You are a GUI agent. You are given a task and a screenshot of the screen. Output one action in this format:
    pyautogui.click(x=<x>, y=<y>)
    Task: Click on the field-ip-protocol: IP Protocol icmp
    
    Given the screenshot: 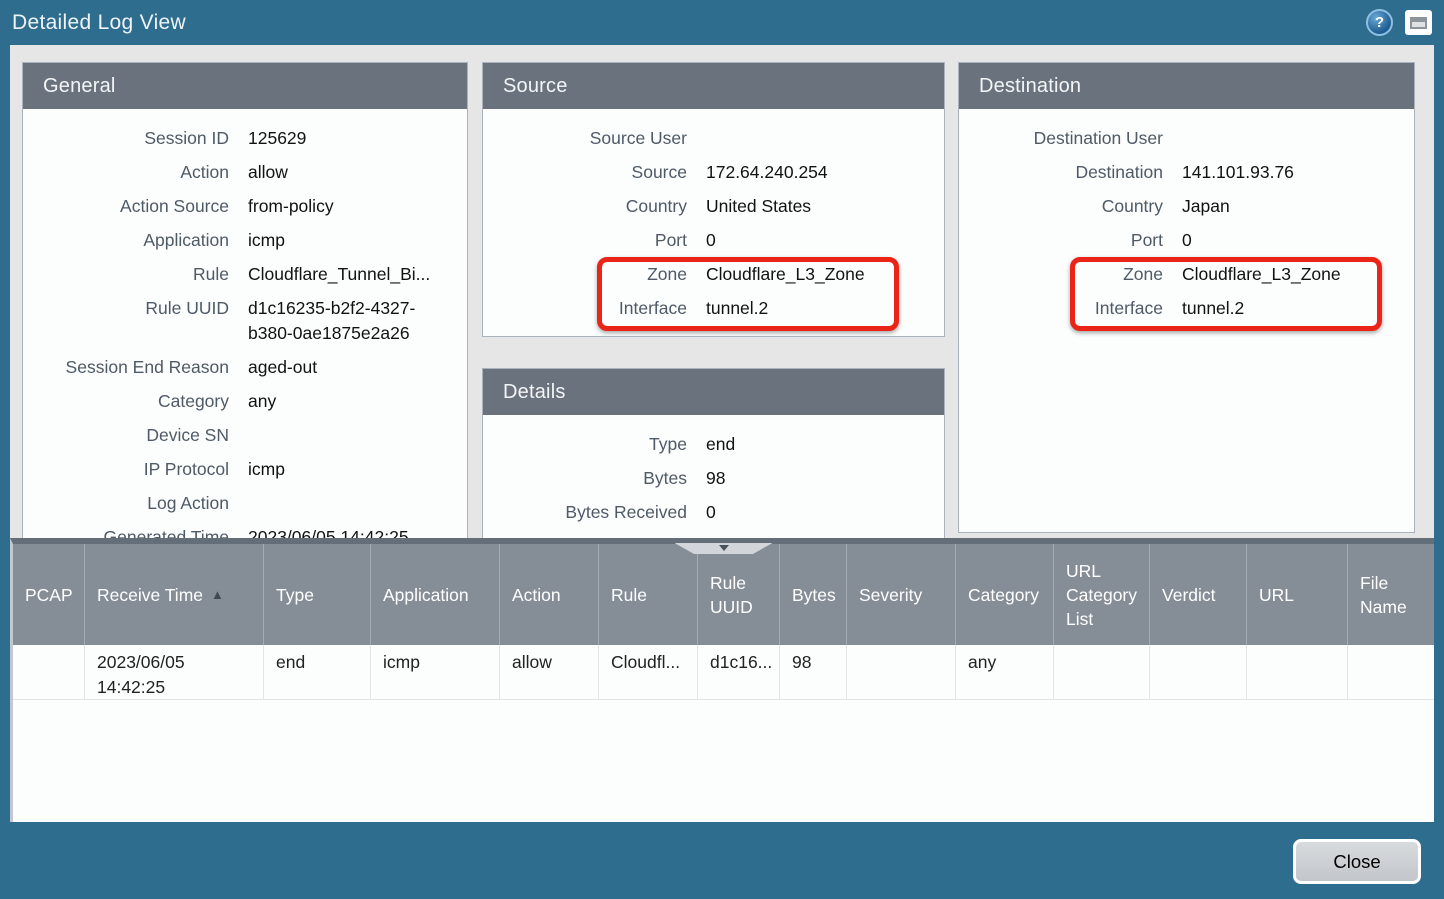 What is the action you would take?
    pyautogui.click(x=245, y=470)
    